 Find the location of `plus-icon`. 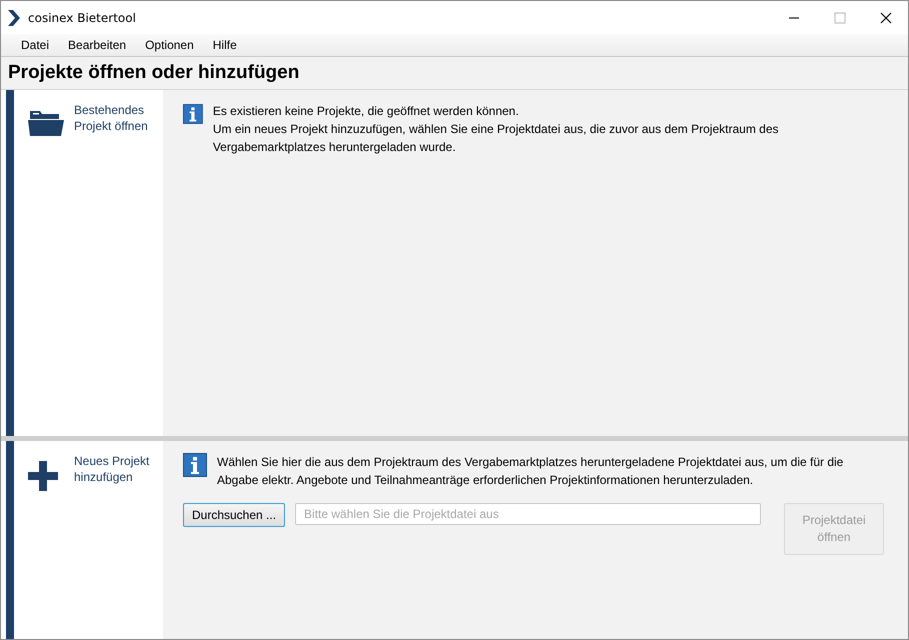

plus-icon is located at coordinates (43, 476).